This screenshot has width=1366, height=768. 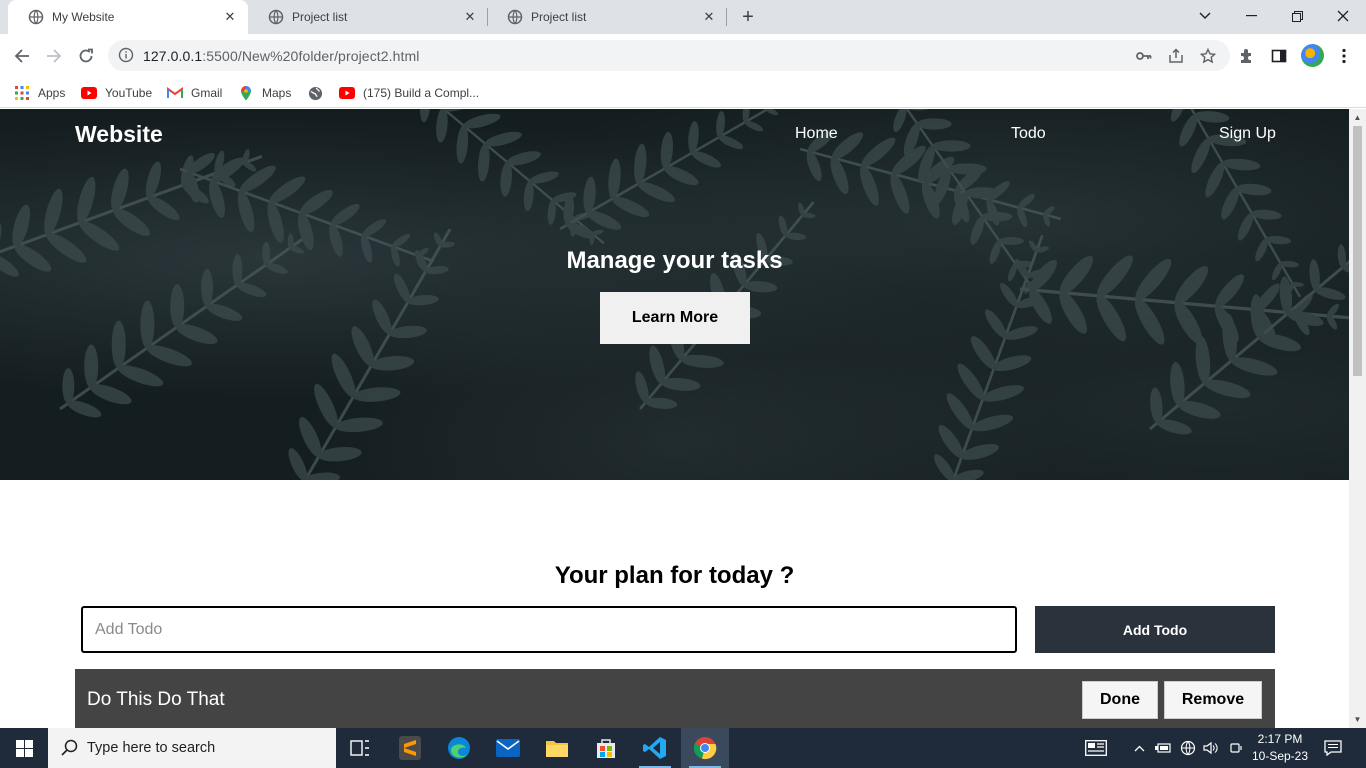 What do you see at coordinates (175, 93) in the screenshot?
I see `gmail-icon` at bounding box center [175, 93].